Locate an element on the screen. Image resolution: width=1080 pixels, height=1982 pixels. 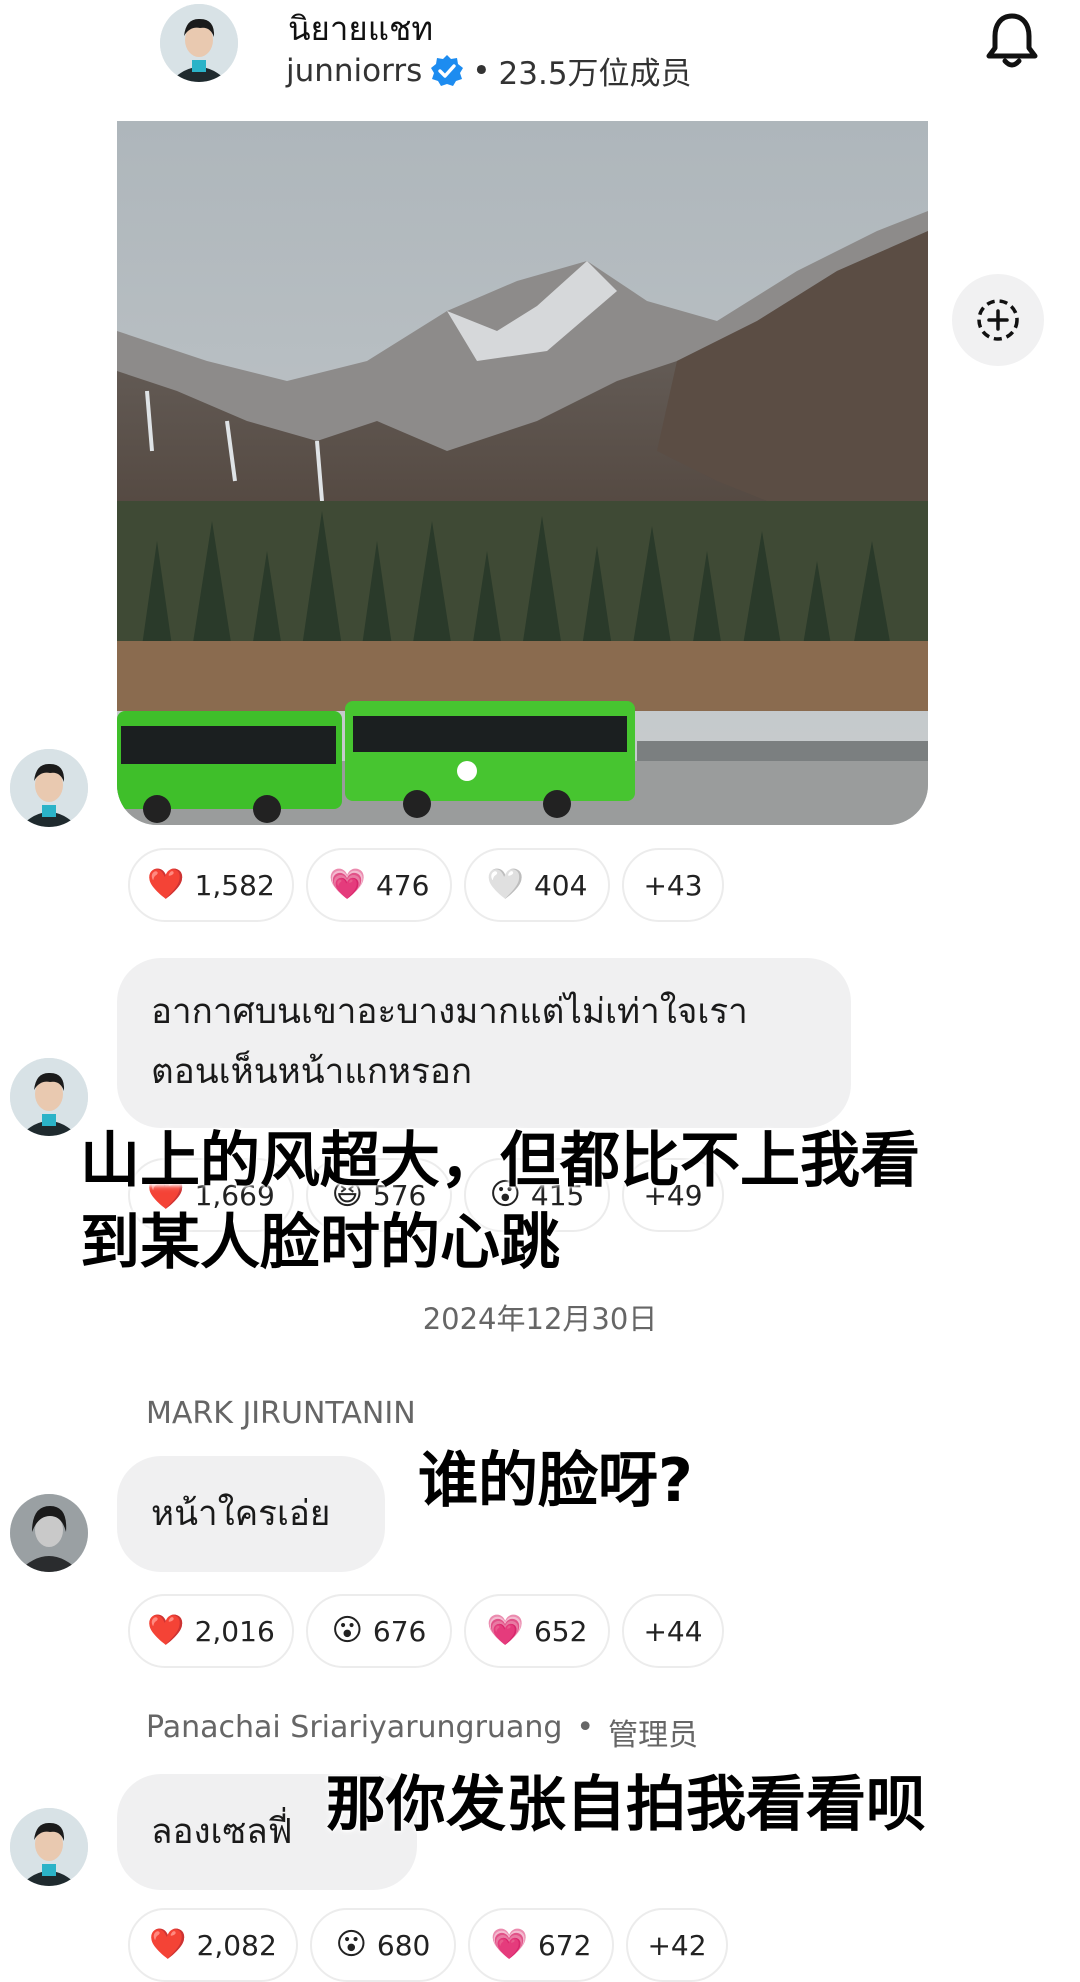
reaction-chip: 💗 476 is located at coordinates (379, 885).